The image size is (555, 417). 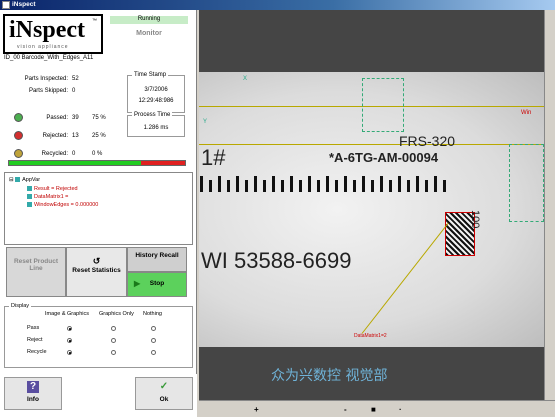 What do you see at coordinates (153, 328) in the screenshot?
I see `pass-nothing-radio` at bounding box center [153, 328].